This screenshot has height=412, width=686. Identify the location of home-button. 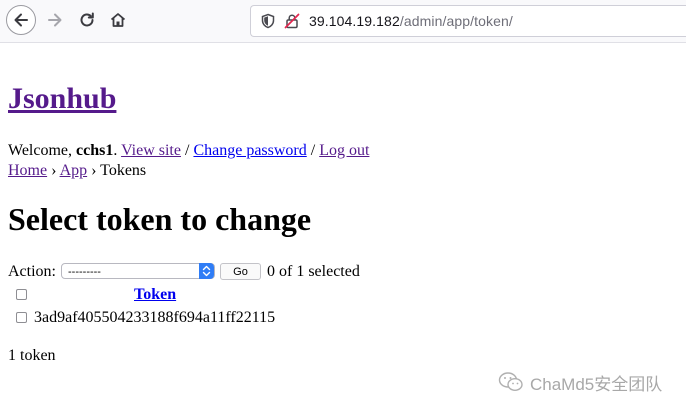
(118, 20).